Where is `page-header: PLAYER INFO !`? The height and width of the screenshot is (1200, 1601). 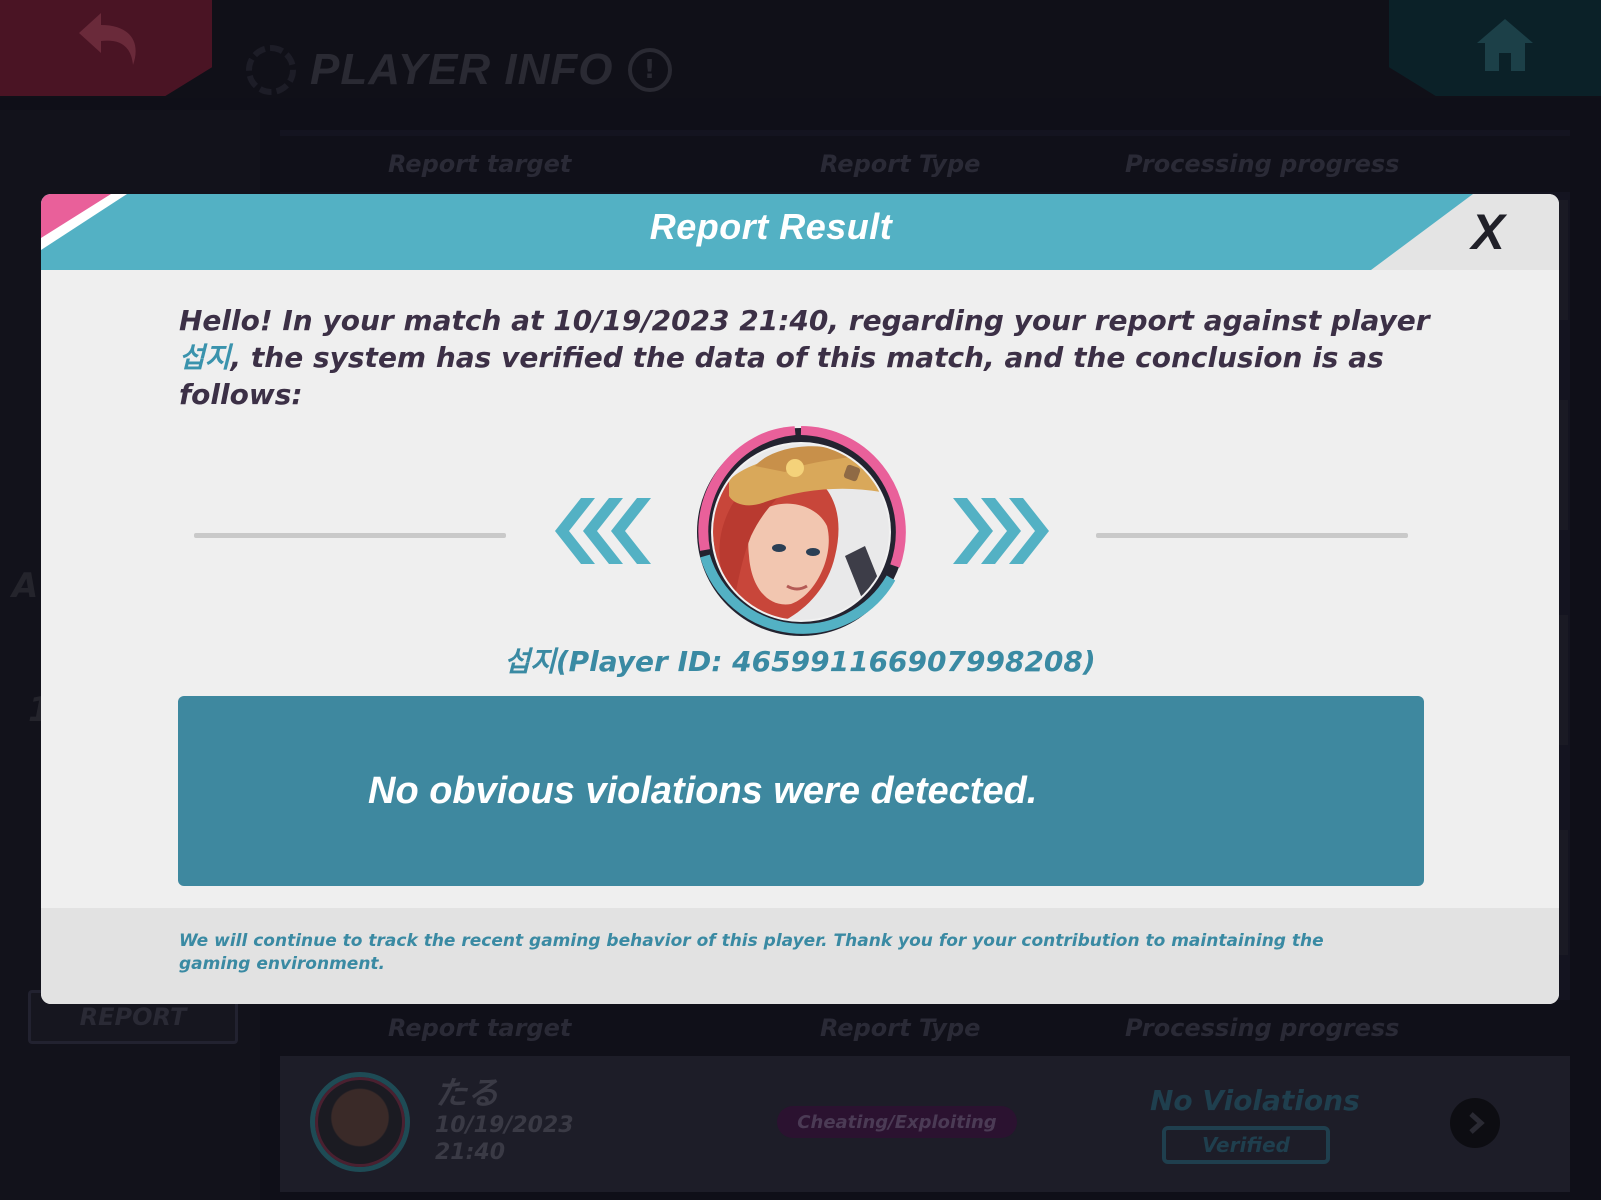 page-header: PLAYER INFO ! is located at coordinates (459, 70).